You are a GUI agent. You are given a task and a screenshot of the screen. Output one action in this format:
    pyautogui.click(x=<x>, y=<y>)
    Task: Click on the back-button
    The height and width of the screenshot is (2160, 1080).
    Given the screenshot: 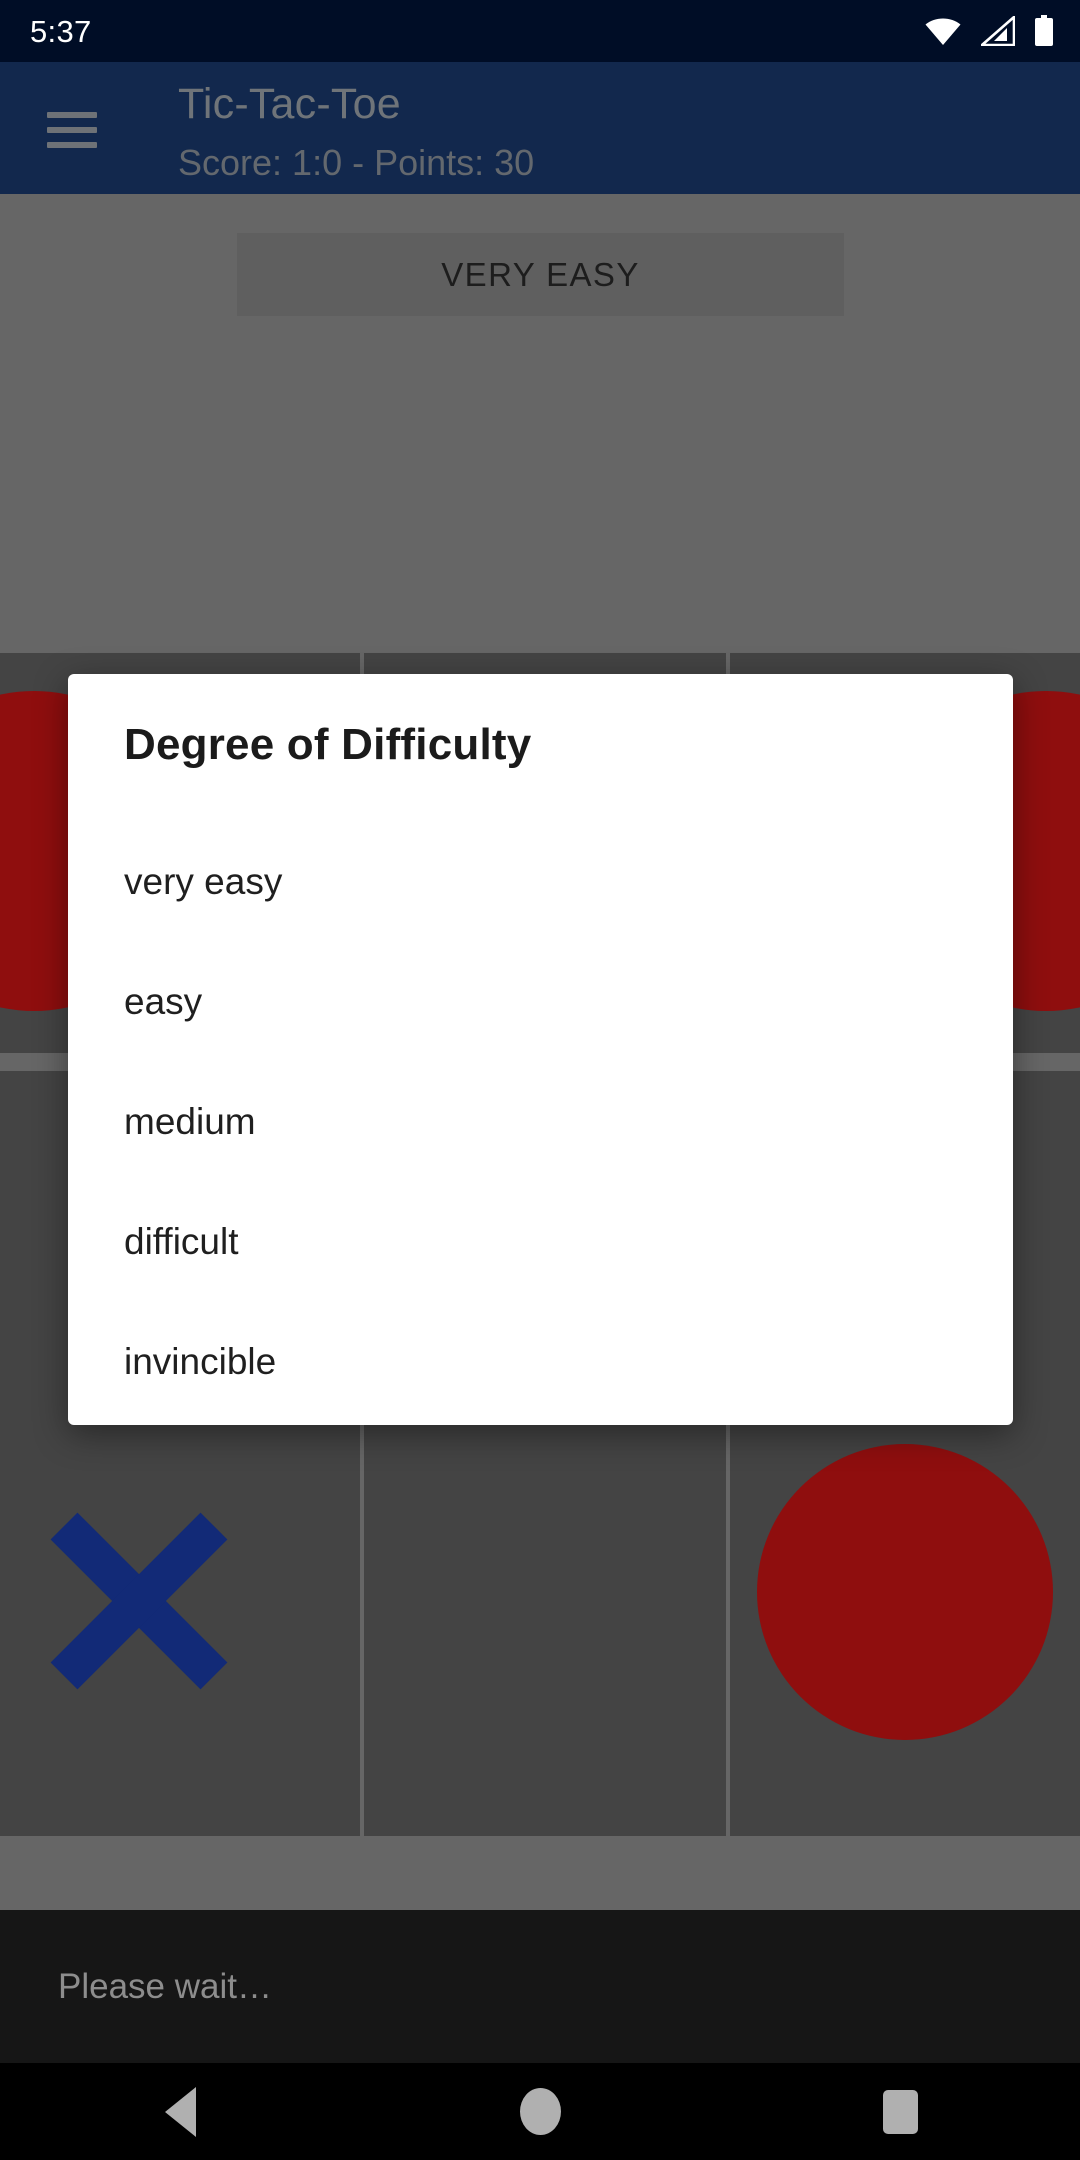 What is the action you would take?
    pyautogui.click(x=180, y=2111)
    